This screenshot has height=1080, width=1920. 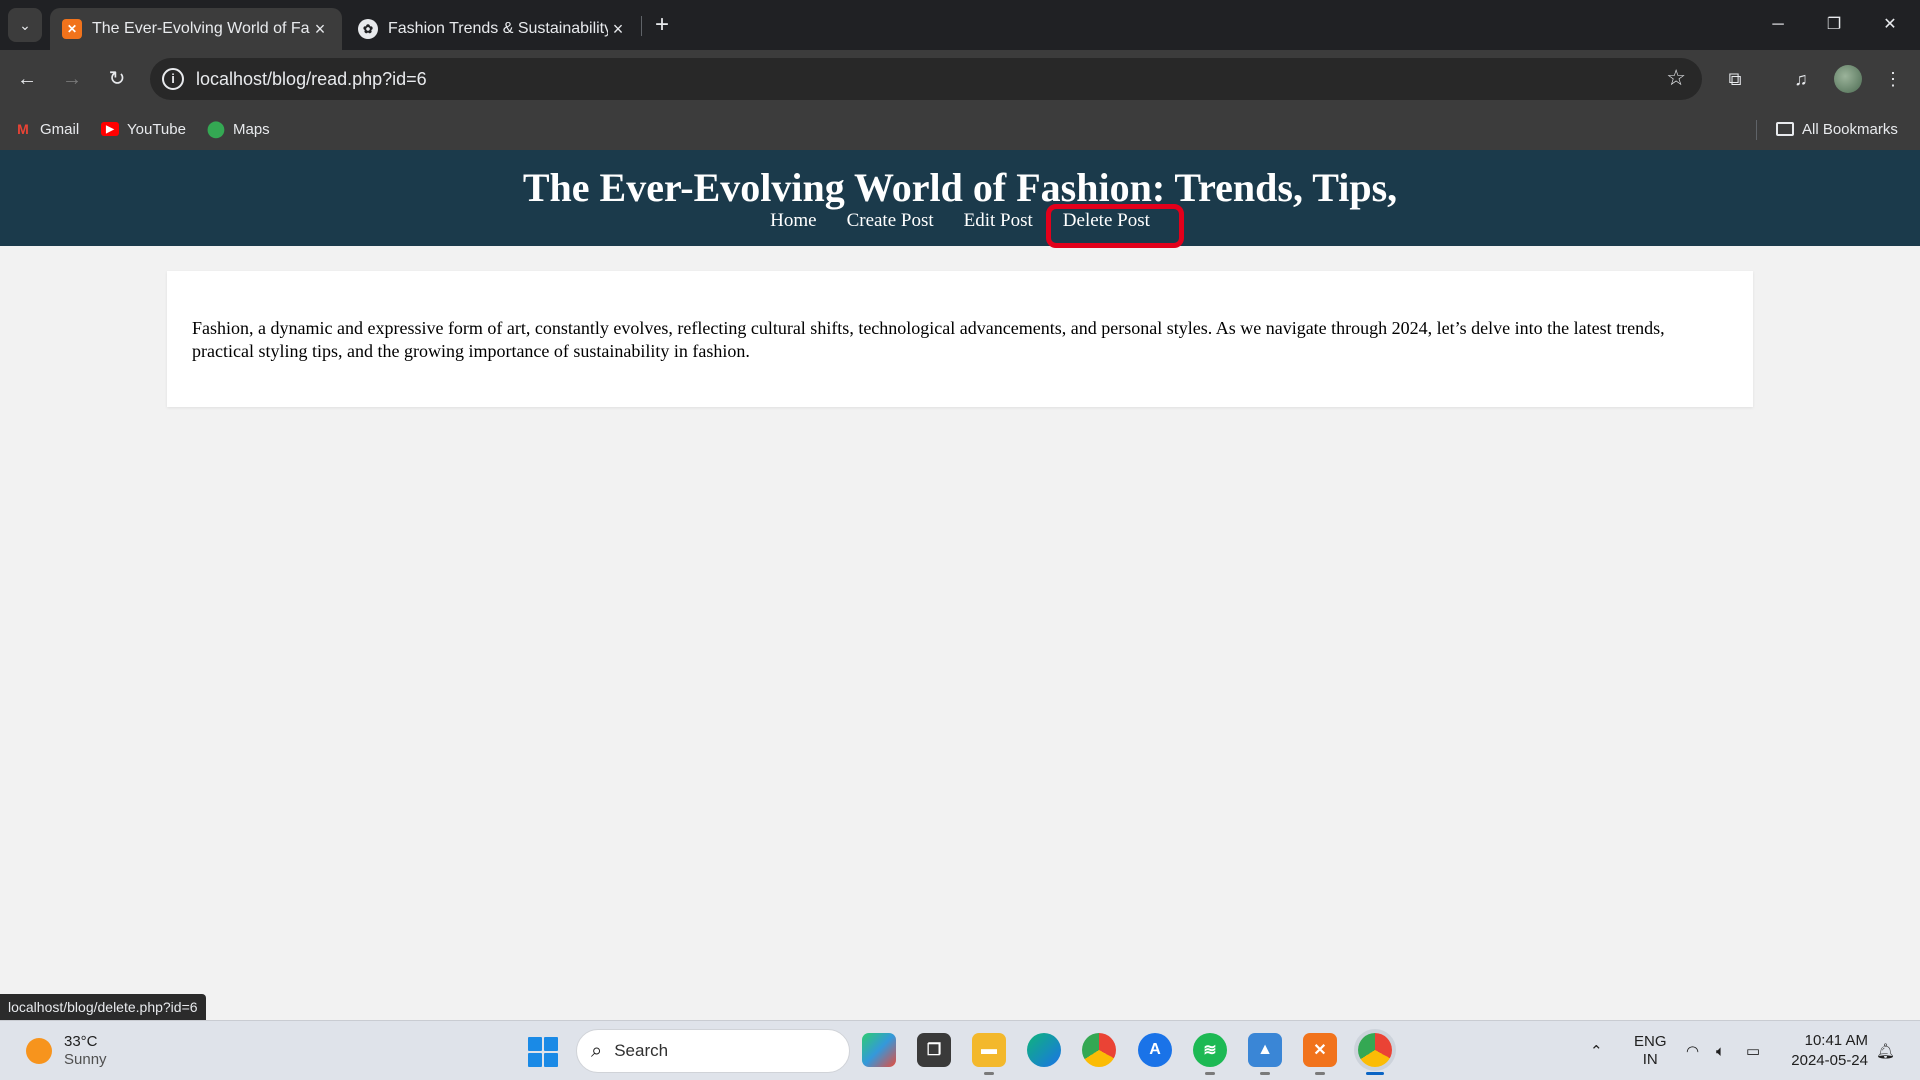 I want to click on bell-icon: 🔔︎, so click(x=1885, y=1050).